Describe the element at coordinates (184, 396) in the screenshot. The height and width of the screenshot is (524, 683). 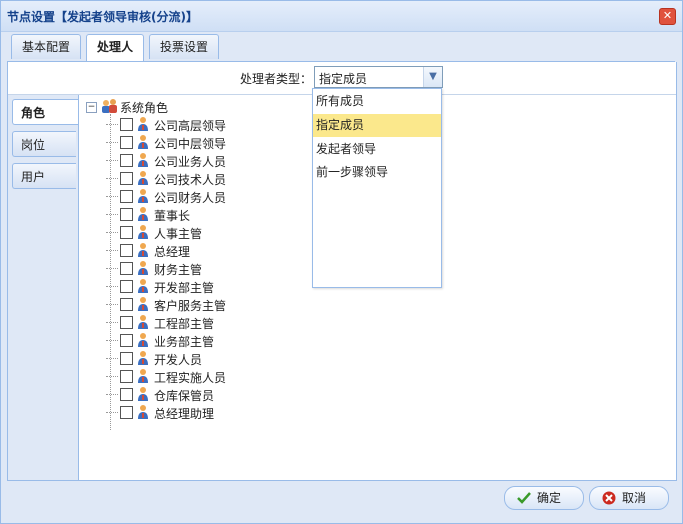
I see `tree-item-label: 仓库保管员` at that location.